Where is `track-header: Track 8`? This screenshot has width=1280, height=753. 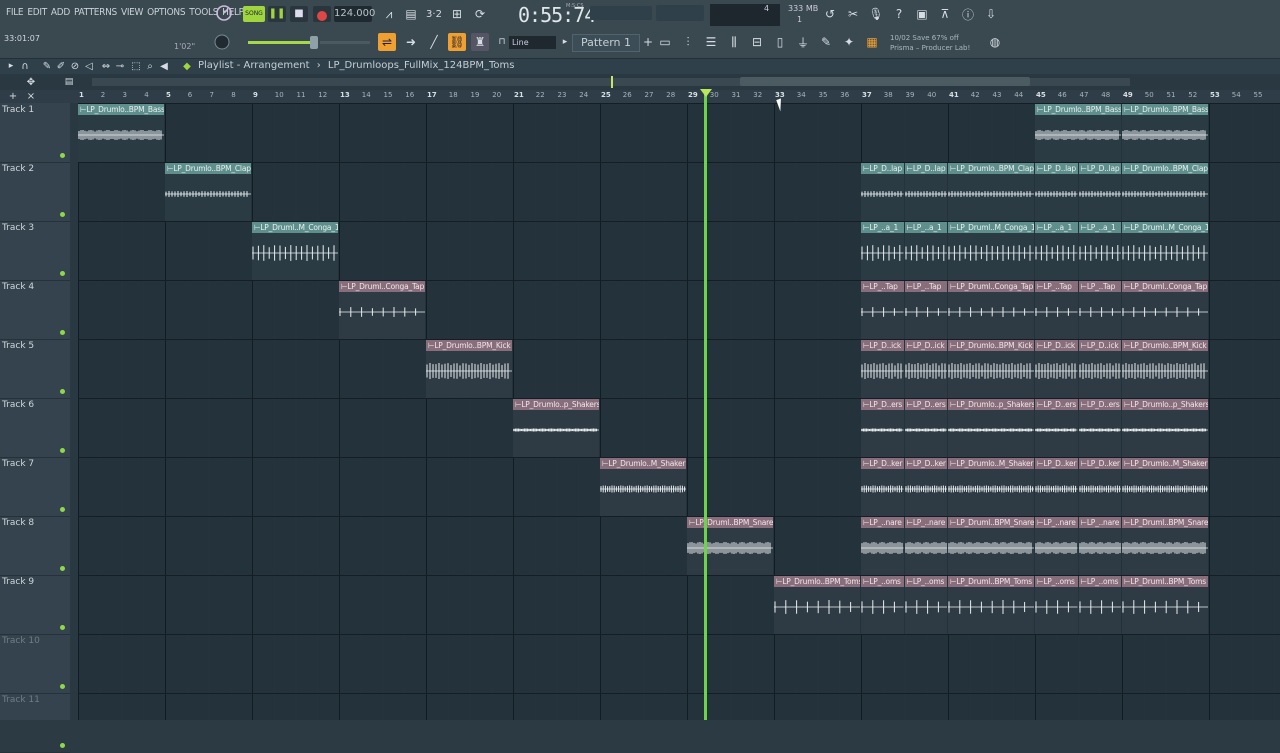
track-header: Track 8 is located at coordinates (35, 546).